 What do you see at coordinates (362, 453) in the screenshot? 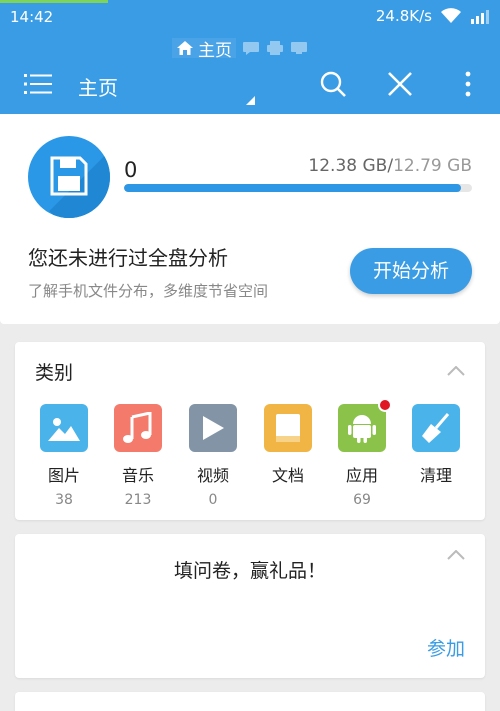
I see `category-item-apps: 应用 69` at bounding box center [362, 453].